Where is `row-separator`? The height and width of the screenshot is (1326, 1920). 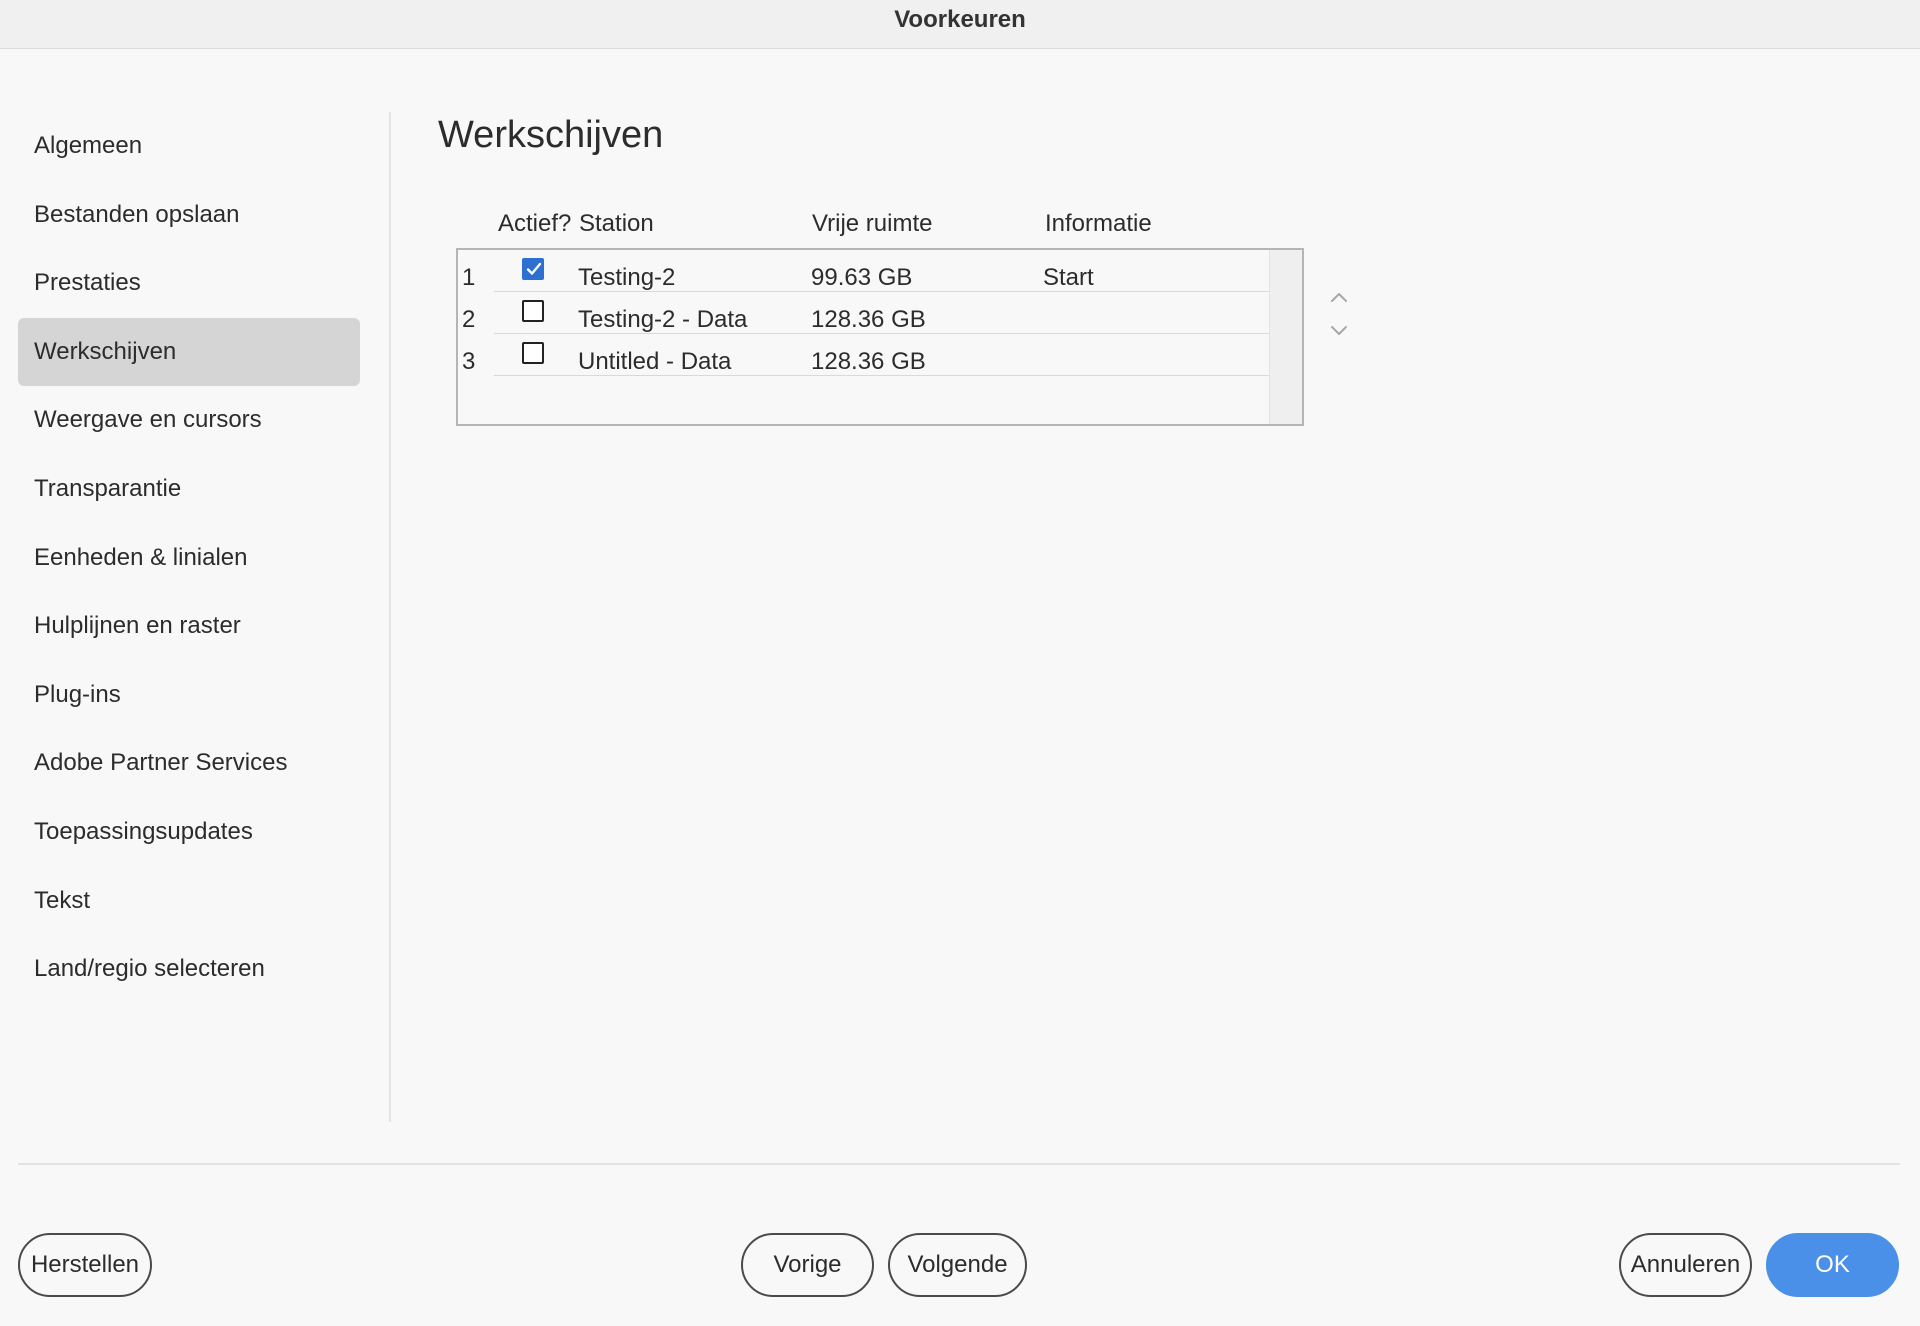
row-separator is located at coordinates (883, 375).